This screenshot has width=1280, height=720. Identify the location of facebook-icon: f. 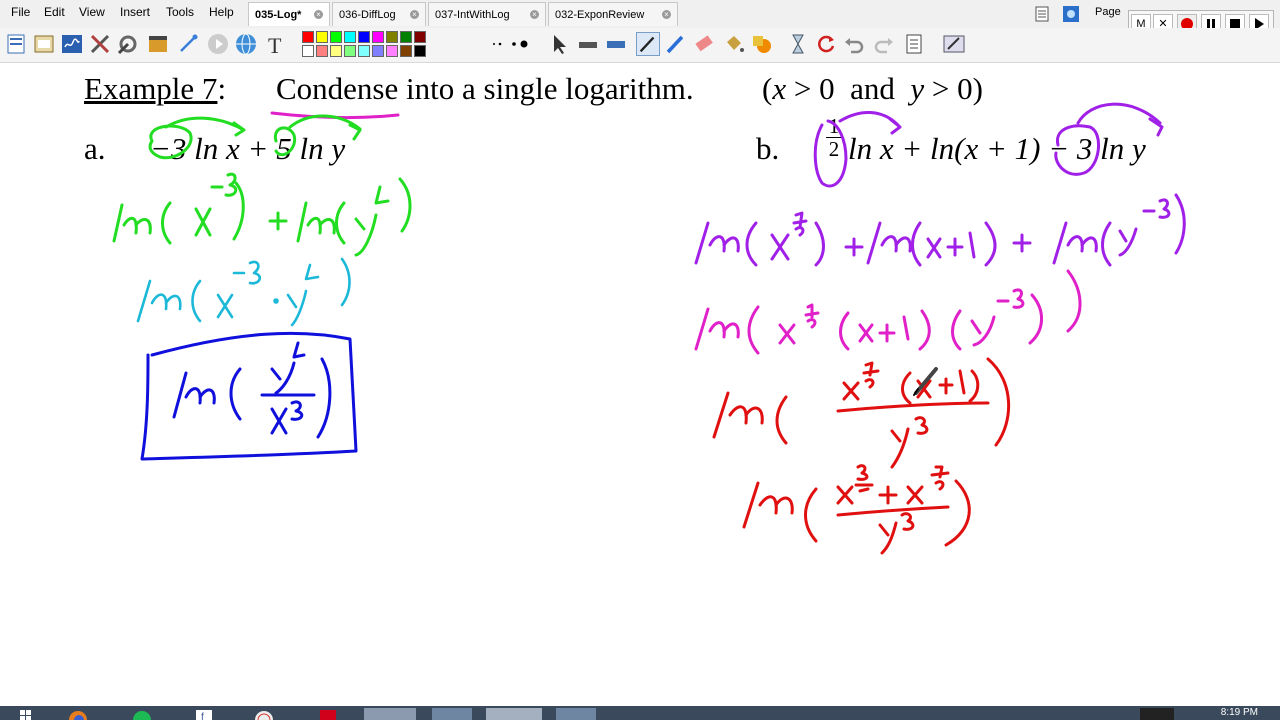
(204, 714).